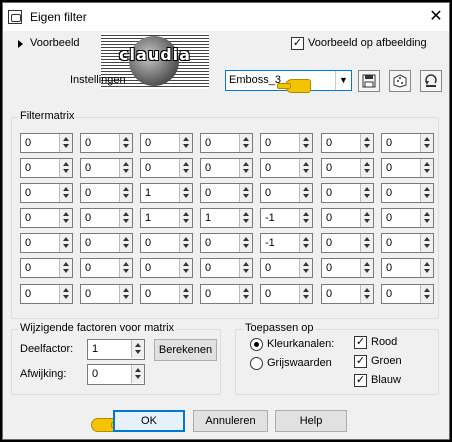 This screenshot has height=442, width=452. I want to click on save-preset-button, so click(369, 81).